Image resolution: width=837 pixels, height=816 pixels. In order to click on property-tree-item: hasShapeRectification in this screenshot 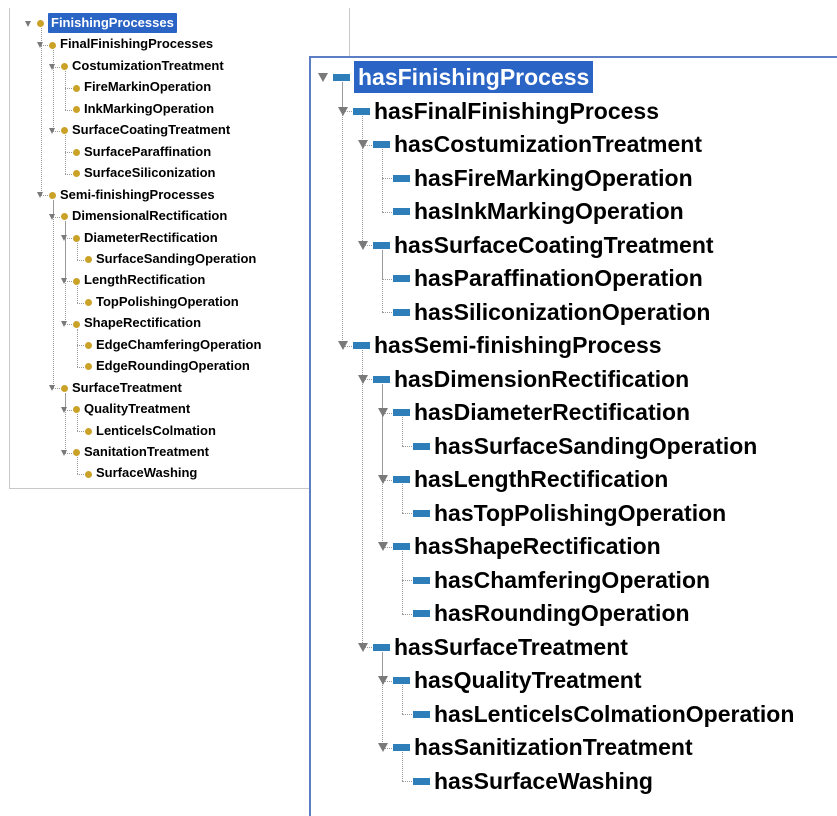, I will do `click(537, 546)`.